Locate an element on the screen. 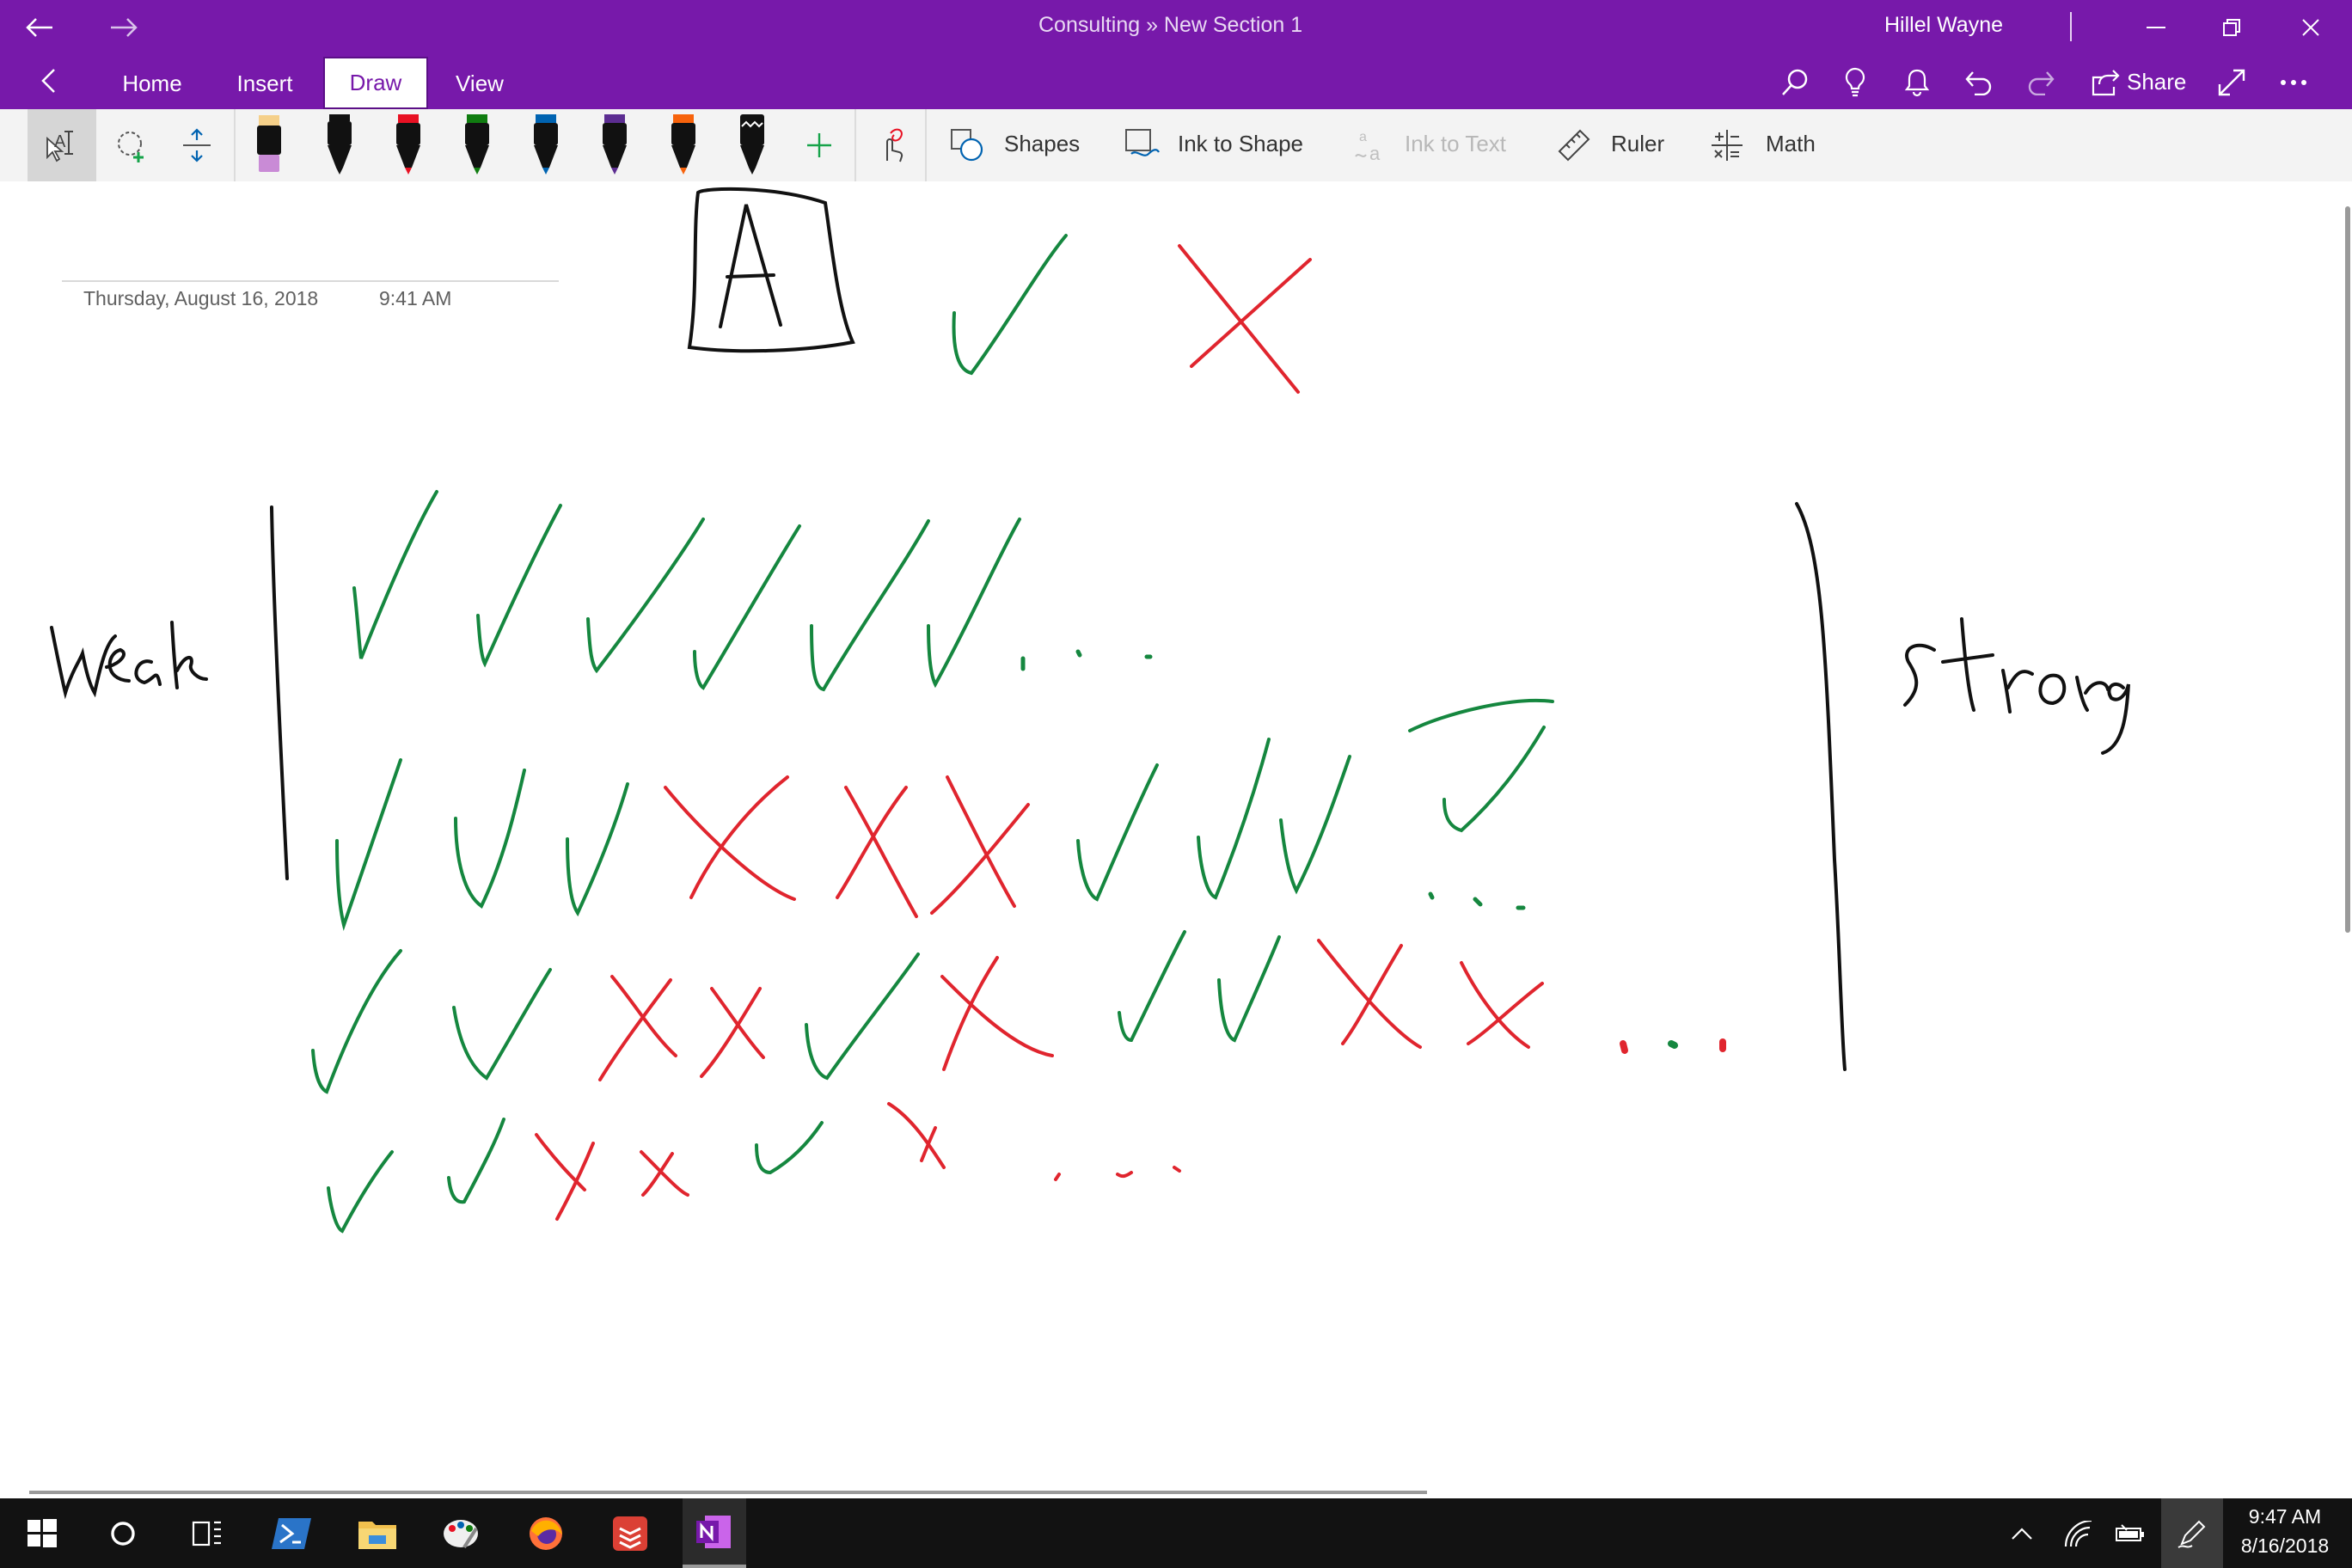  back-arrow-icon is located at coordinates (39, 27).